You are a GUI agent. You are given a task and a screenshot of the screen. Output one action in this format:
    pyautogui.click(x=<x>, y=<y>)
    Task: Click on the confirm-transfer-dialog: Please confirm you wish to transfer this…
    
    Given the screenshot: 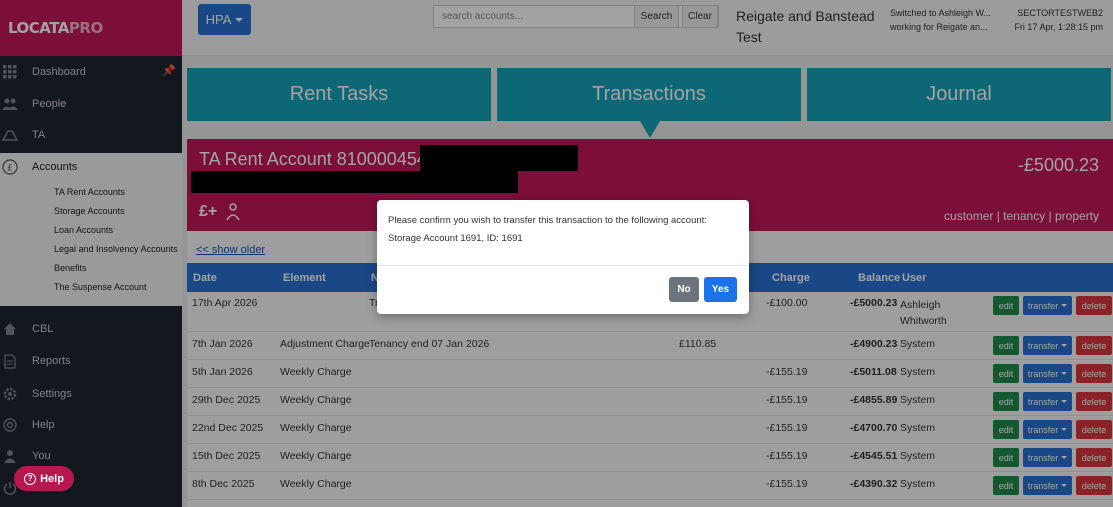 What is the action you would take?
    pyautogui.click(x=563, y=257)
    